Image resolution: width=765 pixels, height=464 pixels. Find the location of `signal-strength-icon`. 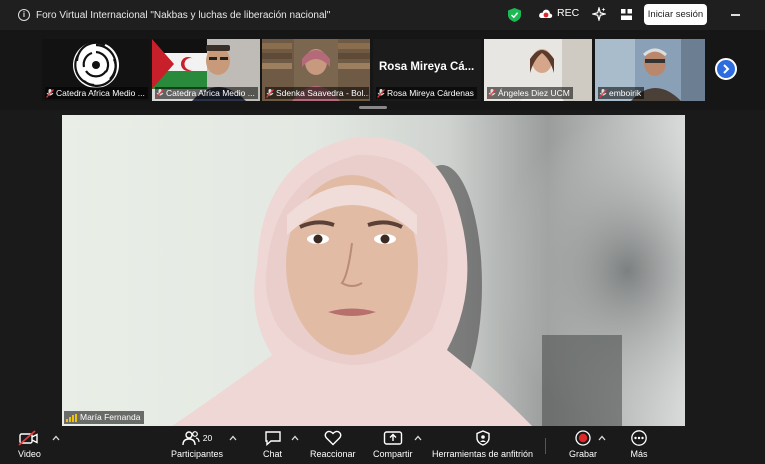

signal-strength-icon is located at coordinates (71, 417).